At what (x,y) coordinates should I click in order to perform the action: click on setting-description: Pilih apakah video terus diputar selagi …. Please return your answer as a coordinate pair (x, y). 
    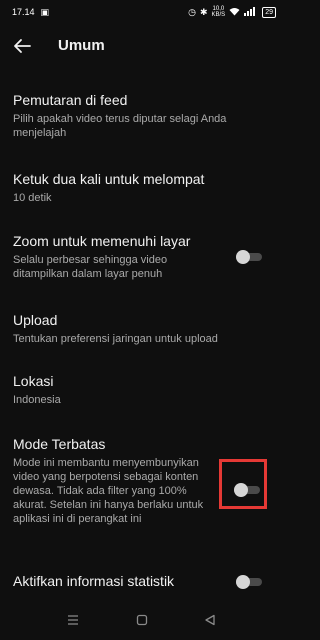
    Looking at the image, I should click on (120, 126).